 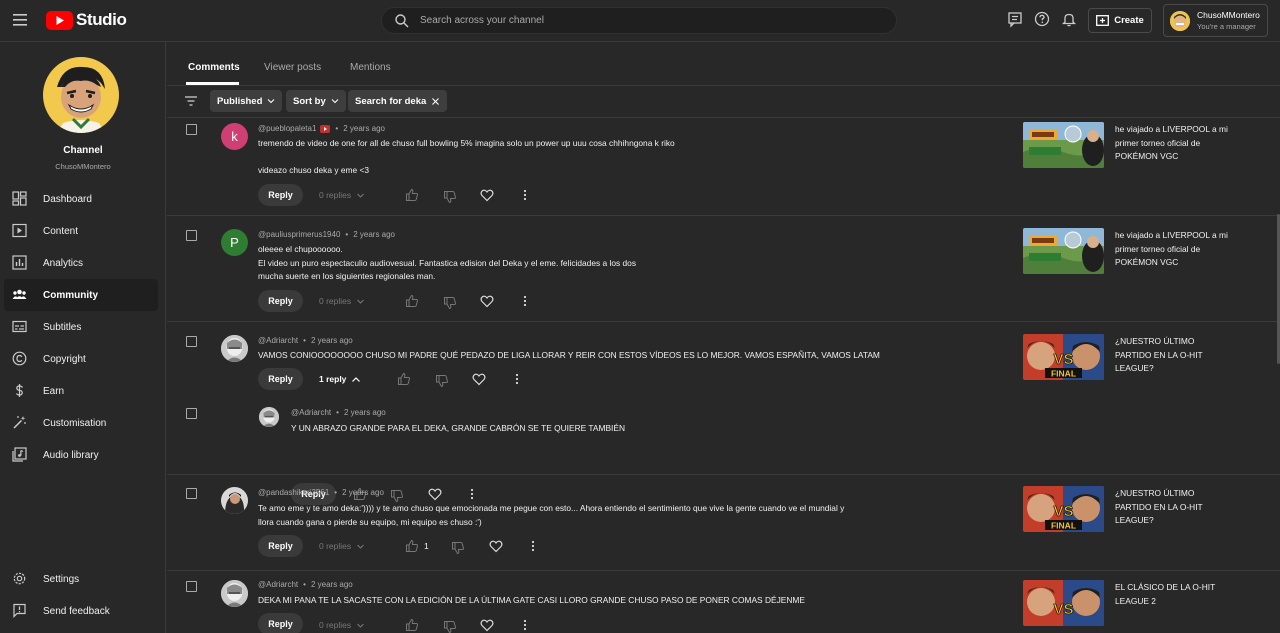 I want to click on help-icon, so click(x=1042, y=19).